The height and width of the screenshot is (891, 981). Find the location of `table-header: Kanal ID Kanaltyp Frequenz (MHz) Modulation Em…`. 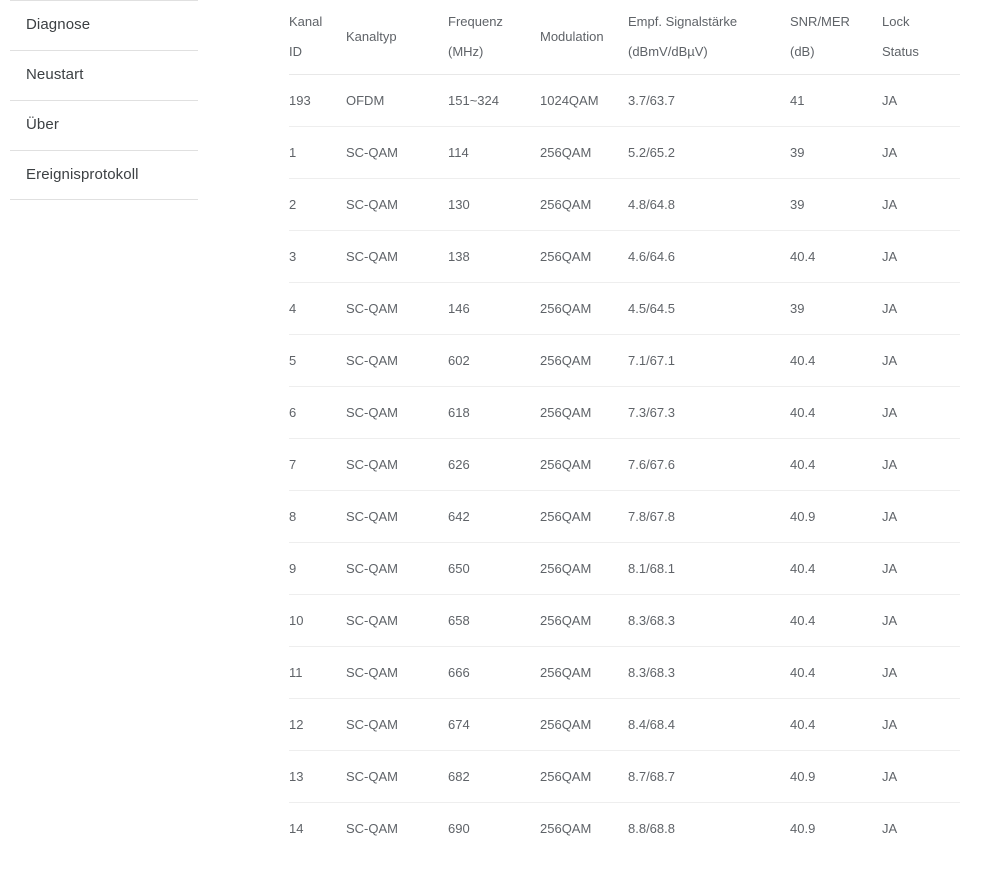

table-header: Kanal ID Kanaltyp Frequenz (MHz) Modulation Em… is located at coordinates (624, 37).